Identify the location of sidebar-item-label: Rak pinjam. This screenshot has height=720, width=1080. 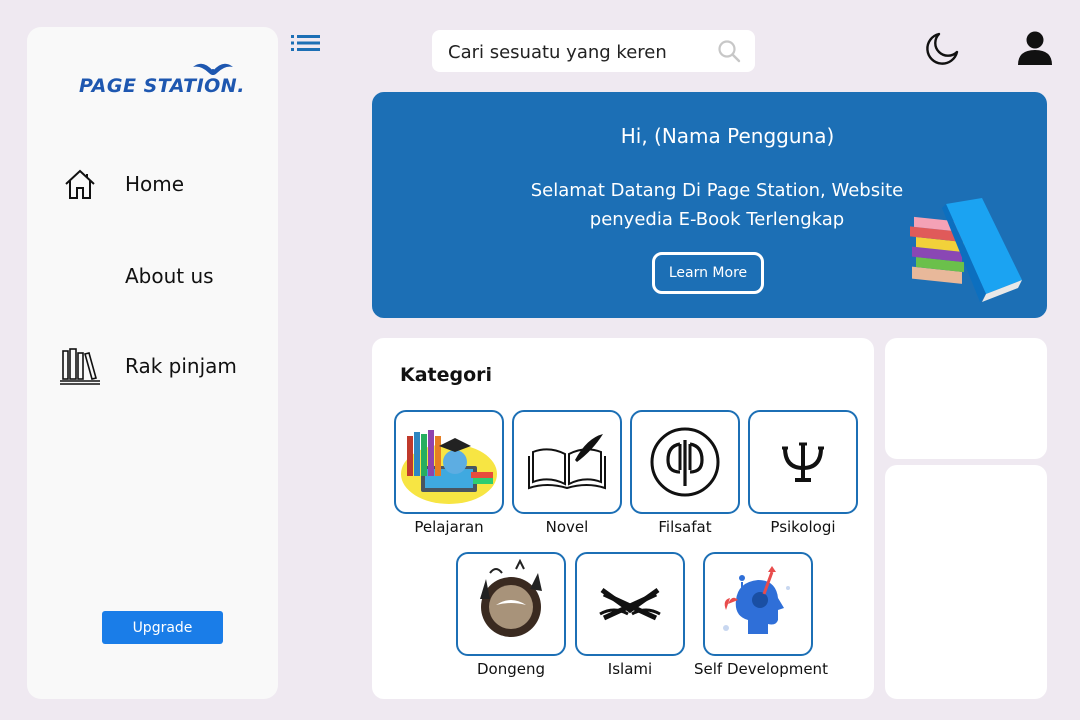
(181, 366).